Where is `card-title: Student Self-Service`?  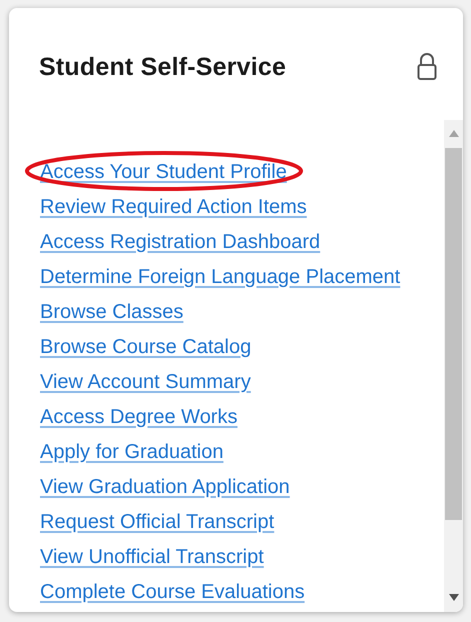 card-title: Student Self-Service is located at coordinates (162, 67).